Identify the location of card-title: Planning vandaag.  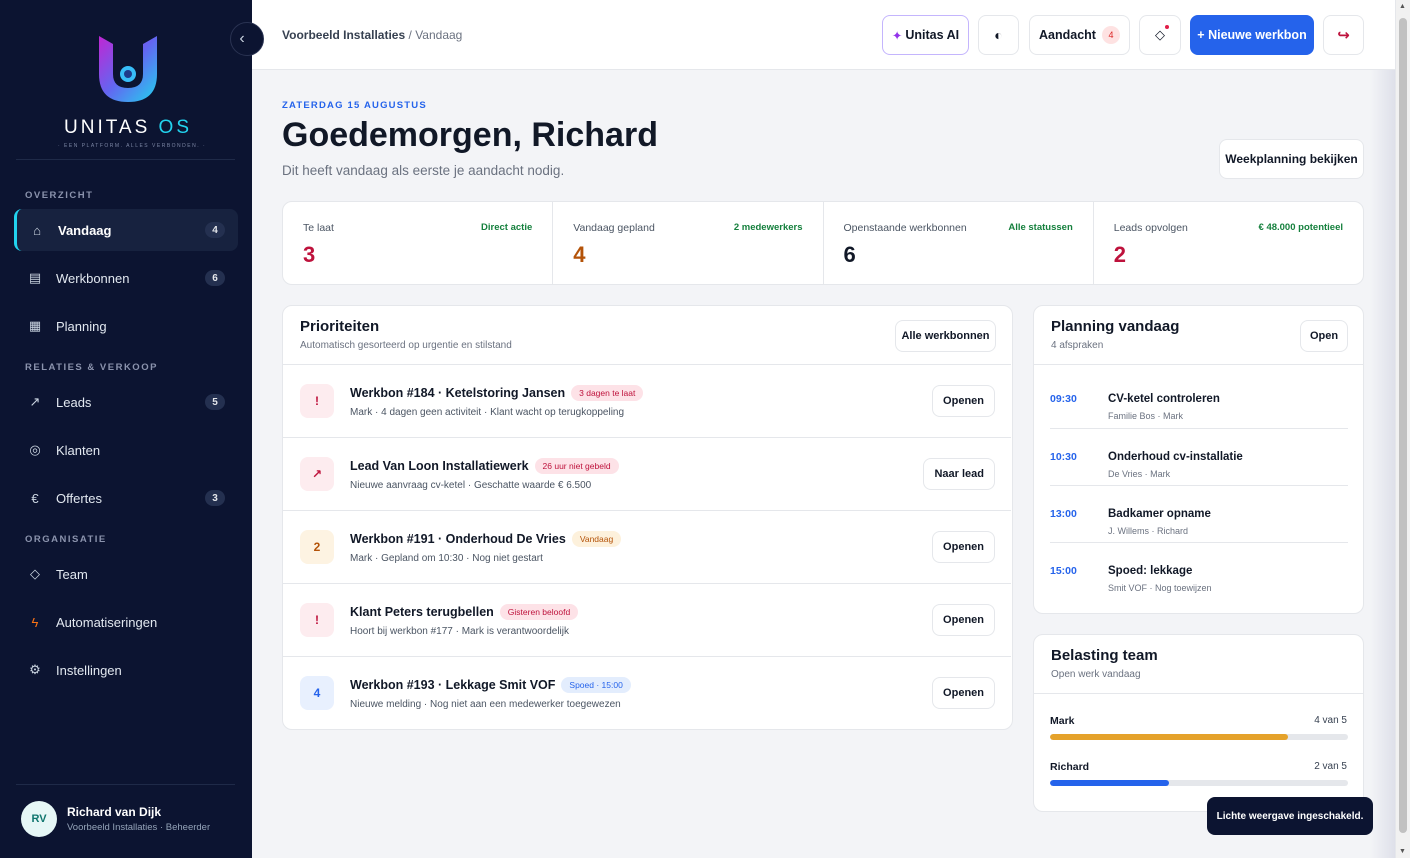
(1115, 326).